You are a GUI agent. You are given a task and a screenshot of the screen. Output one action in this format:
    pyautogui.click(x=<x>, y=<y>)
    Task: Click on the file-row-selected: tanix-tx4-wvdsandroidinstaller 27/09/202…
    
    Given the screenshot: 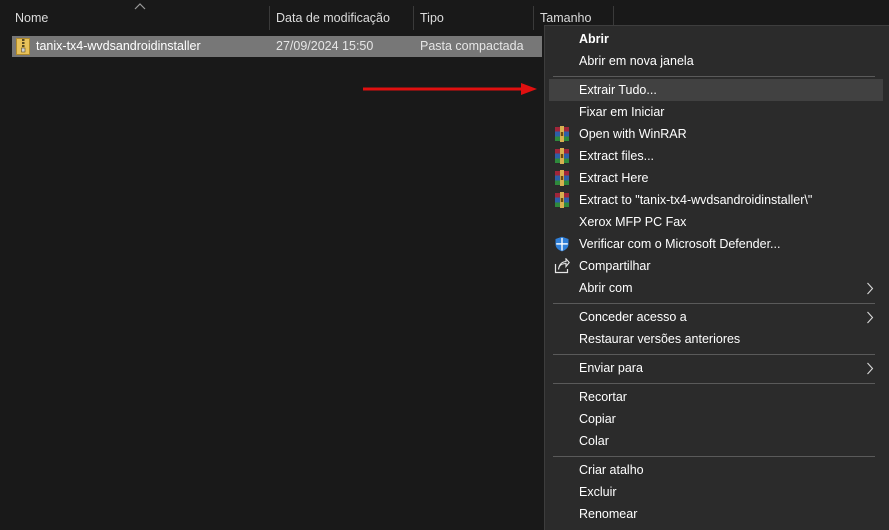 What is the action you would take?
    pyautogui.click(x=277, y=46)
    